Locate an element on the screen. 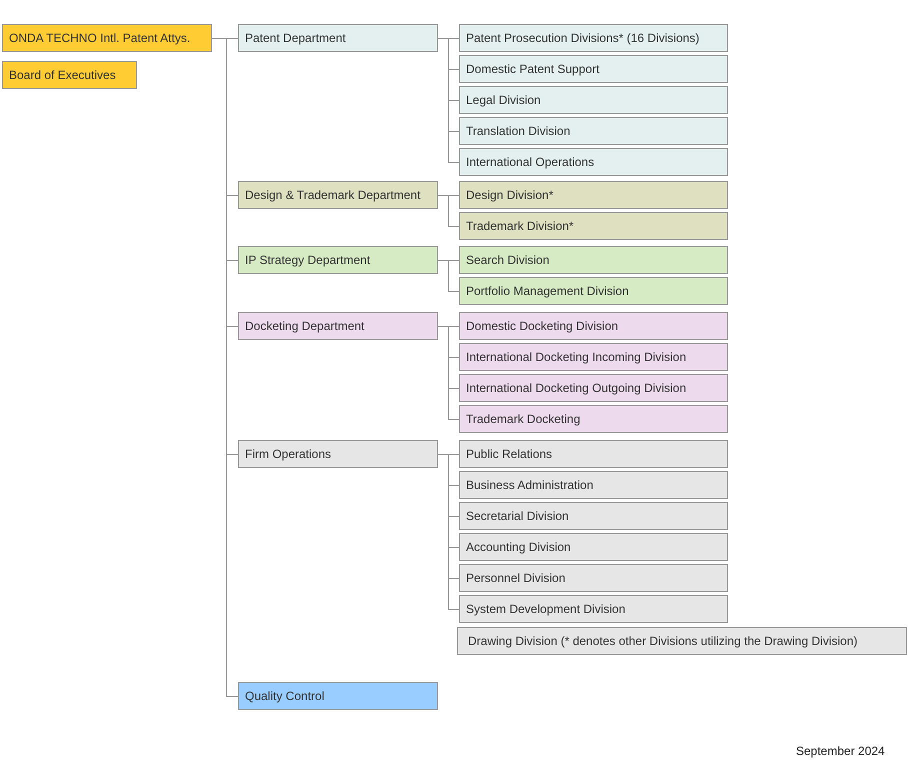 The width and height of the screenshot is (910, 780). department-box: Docketing Department is located at coordinates (338, 326).